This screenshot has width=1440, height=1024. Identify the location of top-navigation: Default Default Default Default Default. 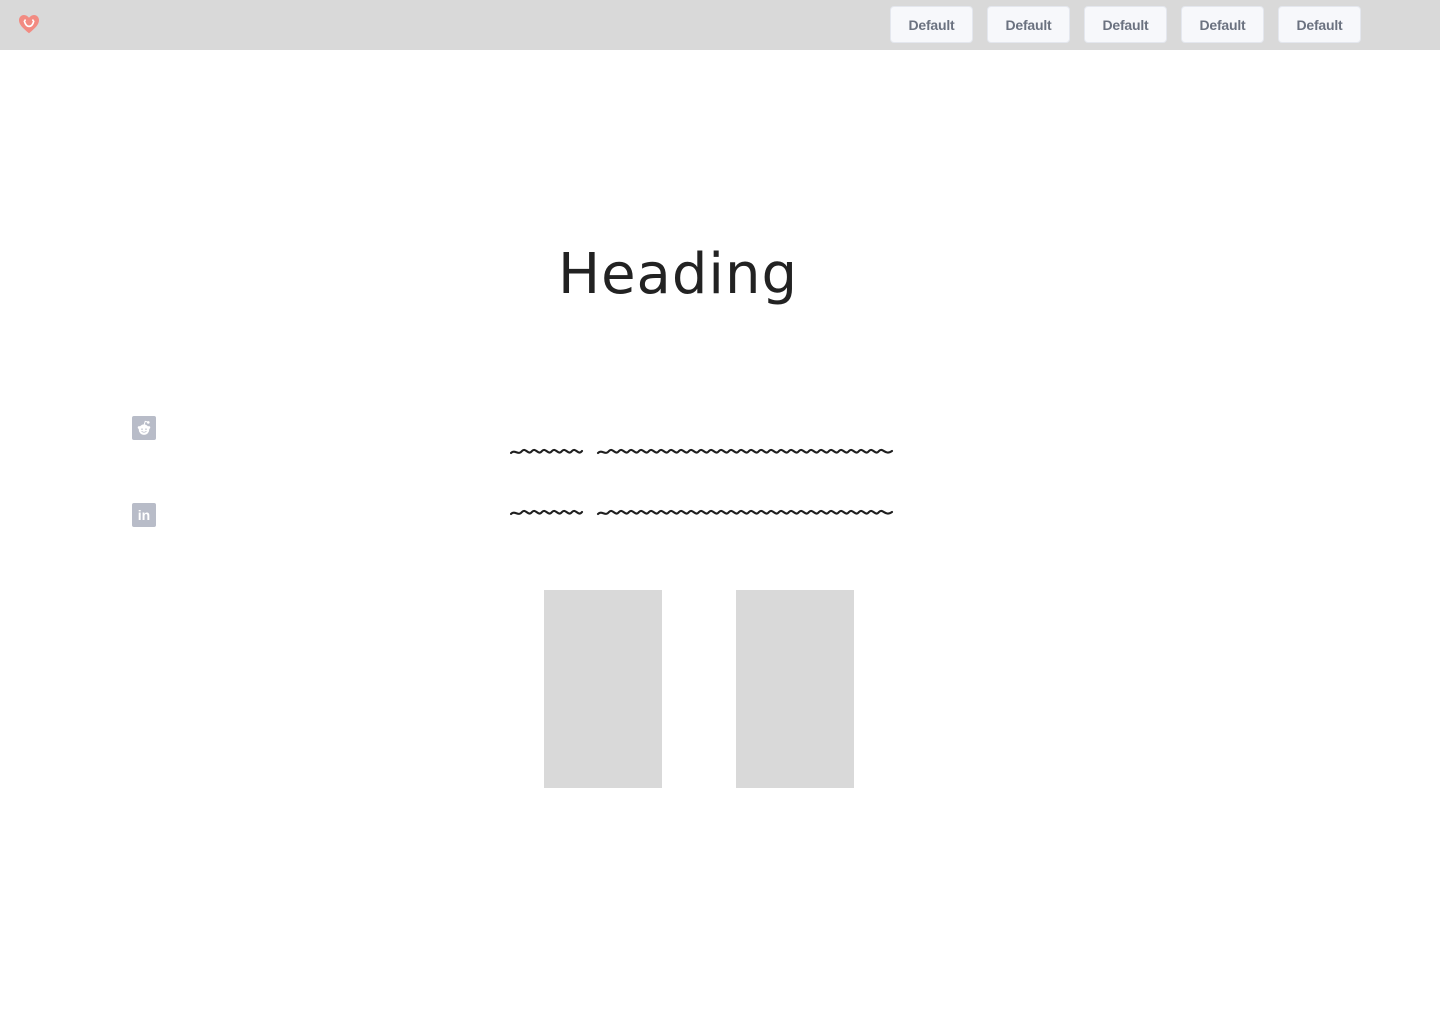
(1125, 24).